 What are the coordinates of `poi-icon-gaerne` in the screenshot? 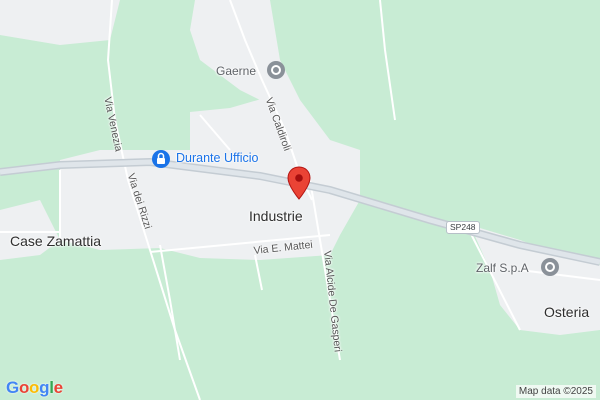 It's located at (276, 72).